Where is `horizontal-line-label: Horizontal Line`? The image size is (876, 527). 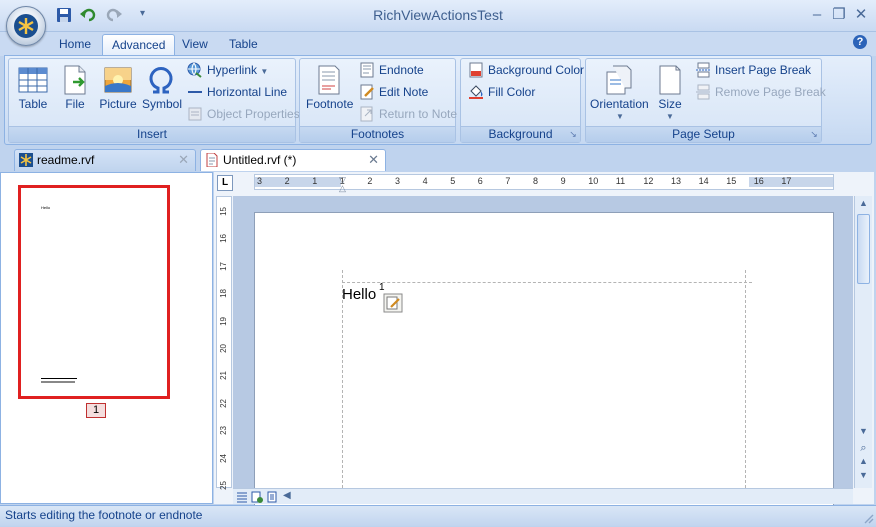
horizontal-line-label: Horizontal Line is located at coordinates (247, 92).